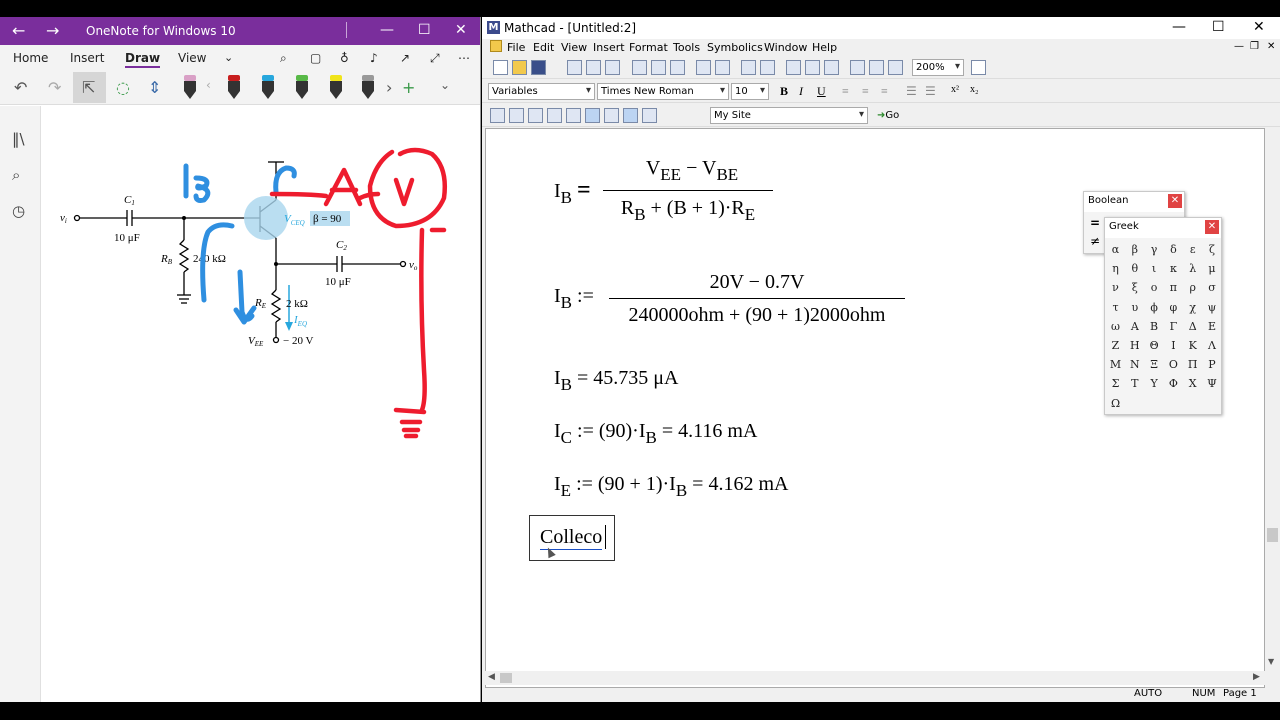 The height and width of the screenshot is (720, 1280). I want to click on menu-tools: Tools, so click(686, 47).